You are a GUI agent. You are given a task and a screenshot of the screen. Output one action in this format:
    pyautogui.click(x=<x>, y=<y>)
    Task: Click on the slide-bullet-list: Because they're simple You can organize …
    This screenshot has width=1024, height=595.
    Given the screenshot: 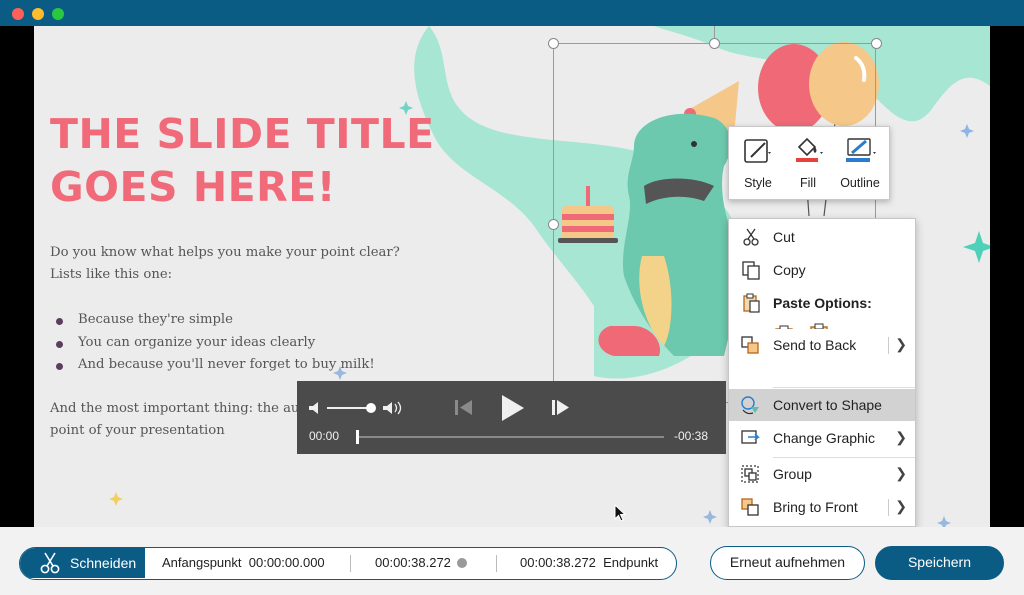 What is the action you would take?
    pyautogui.click(x=213, y=343)
    